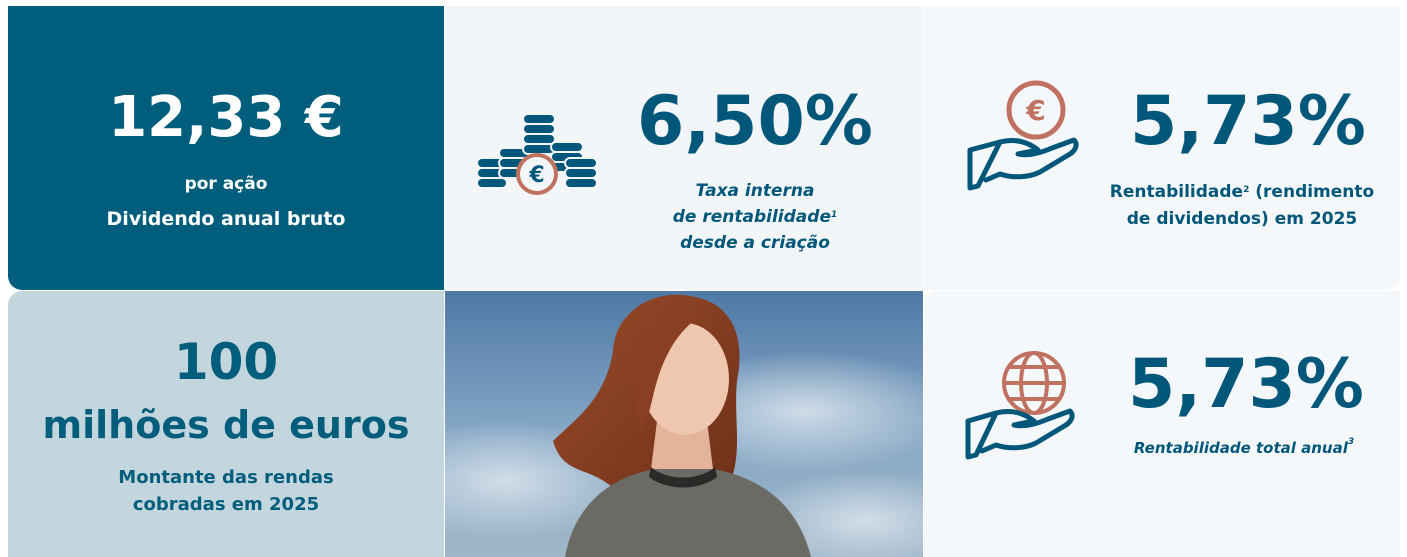 Image resolution: width=1407 pixels, height=557 pixels. What do you see at coordinates (226, 184) in the screenshot?
I see `dividend-sub: por ação` at bounding box center [226, 184].